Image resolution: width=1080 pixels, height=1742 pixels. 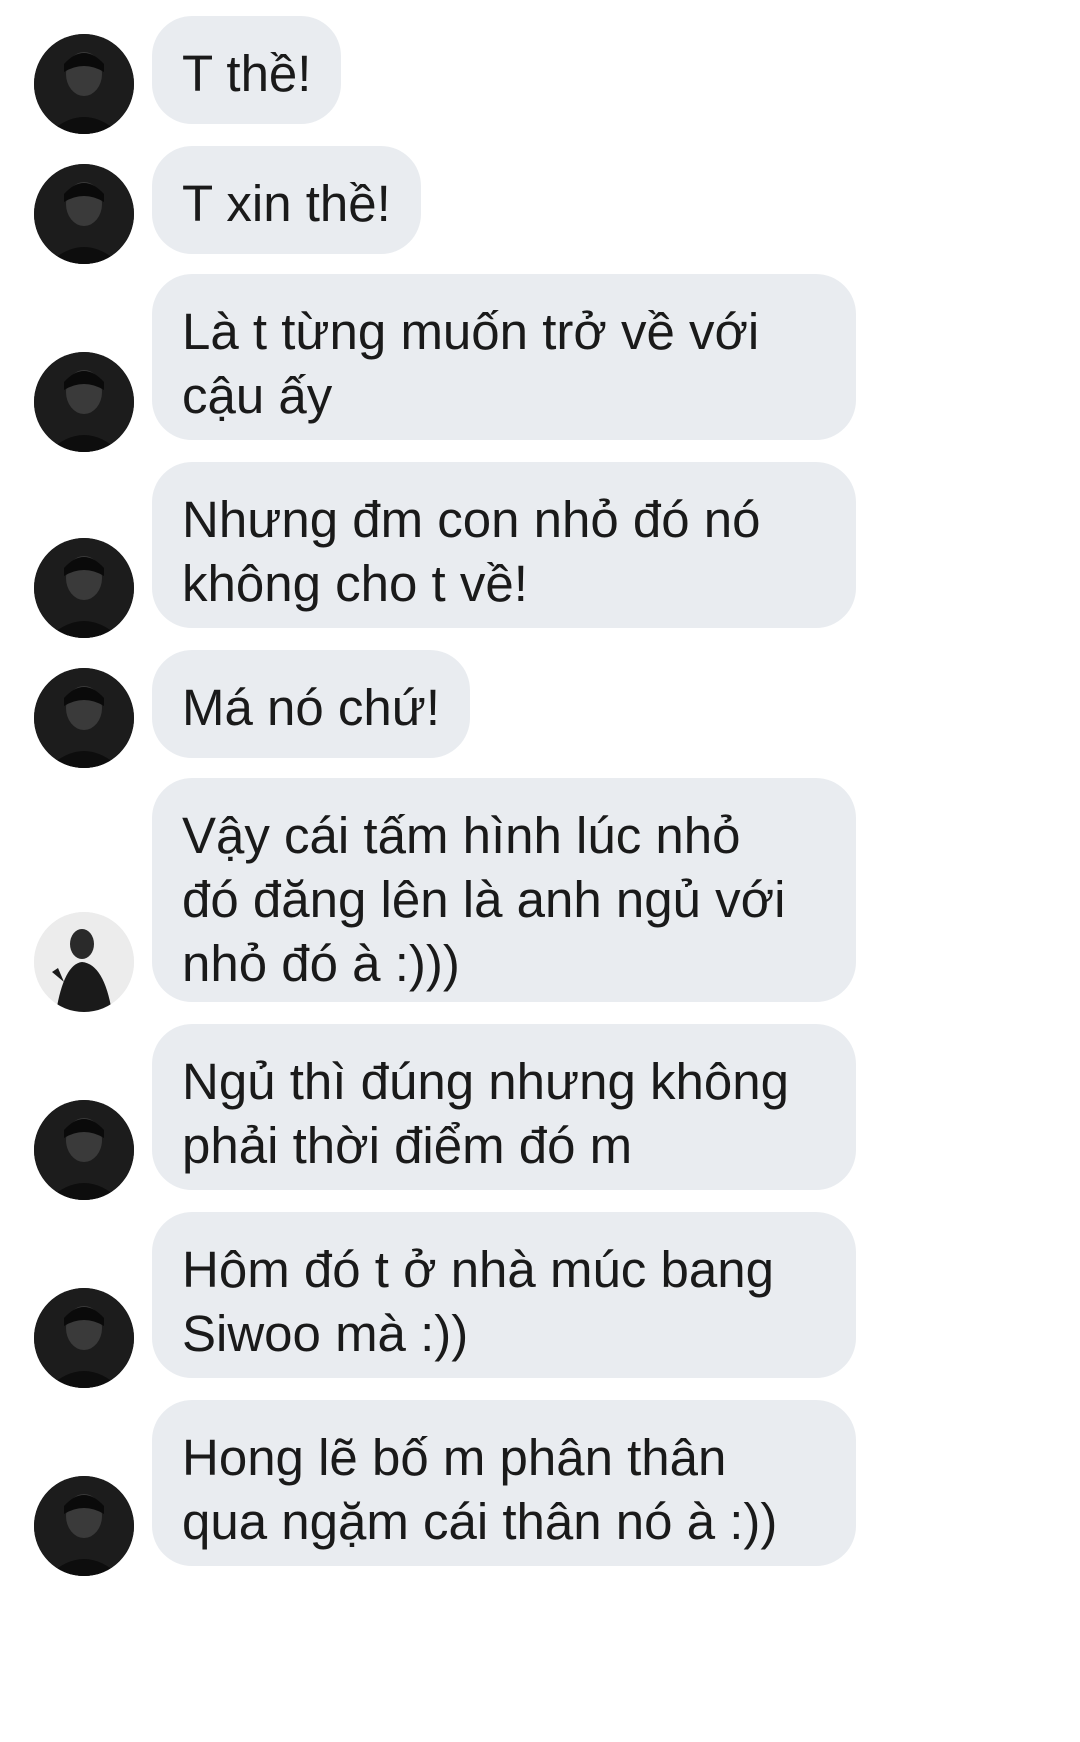 I want to click on message-bubble: T thề!, so click(x=247, y=70).